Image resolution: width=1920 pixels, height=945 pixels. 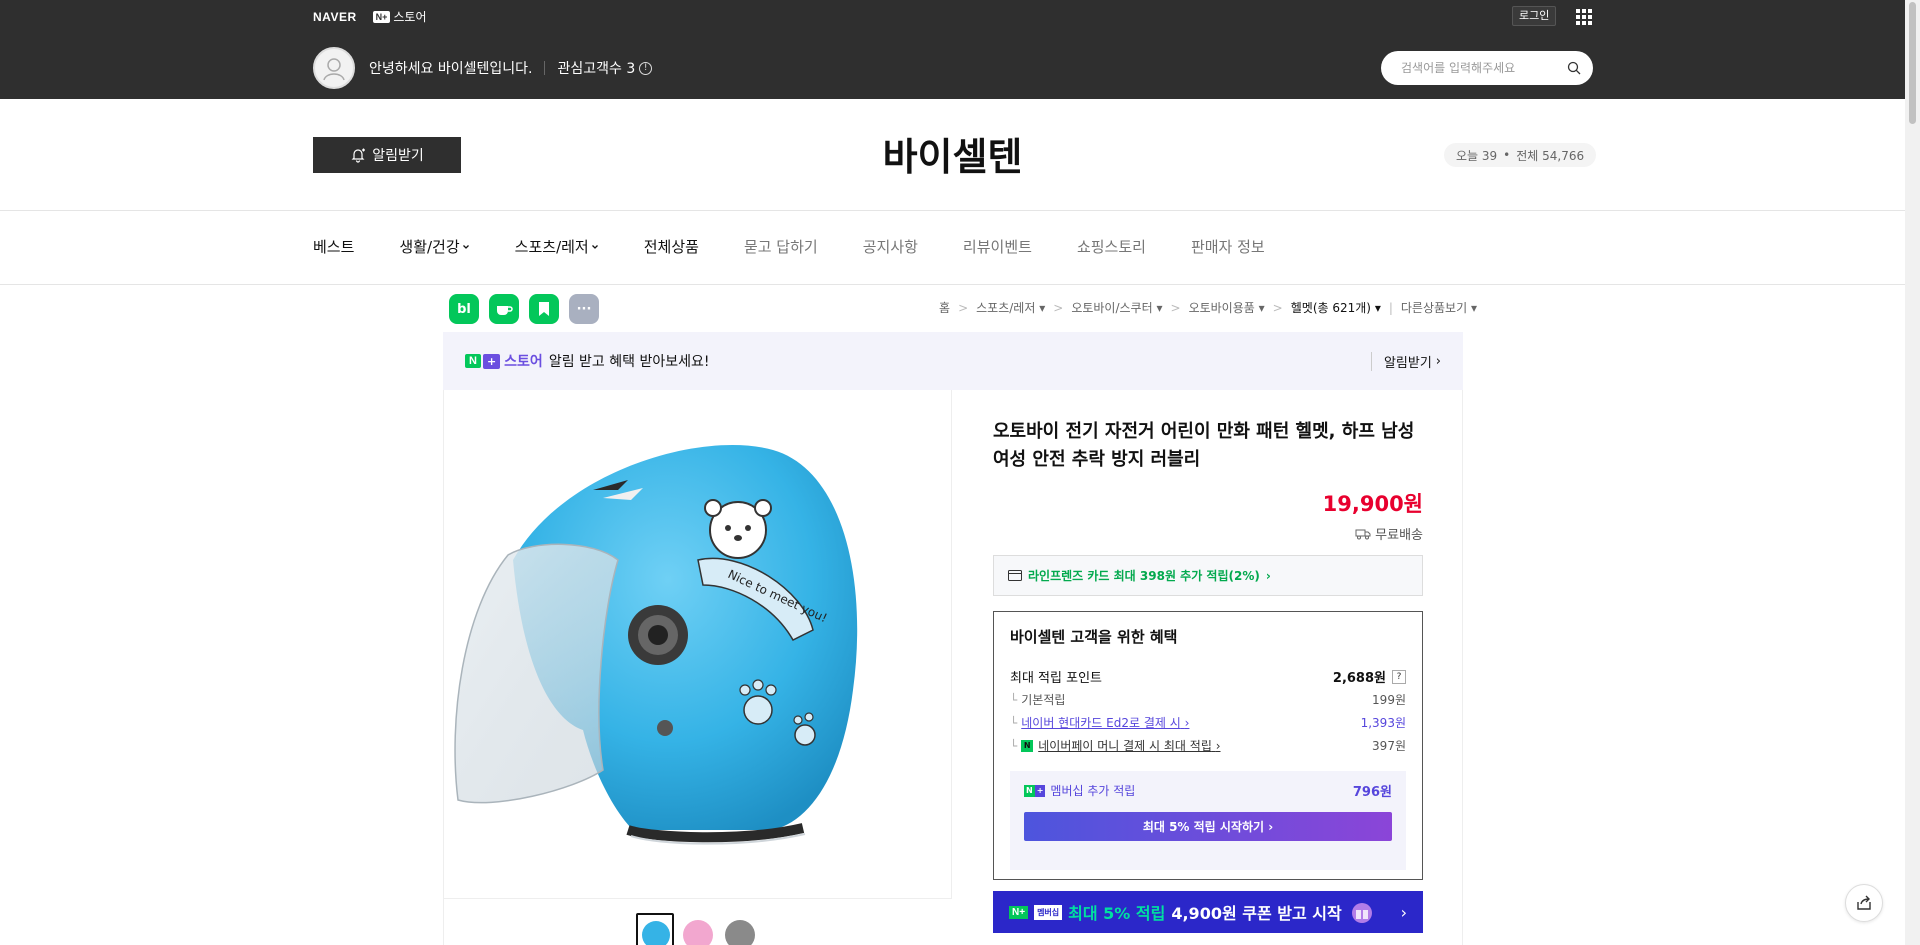 I want to click on search-icon, so click(x=1574, y=68).